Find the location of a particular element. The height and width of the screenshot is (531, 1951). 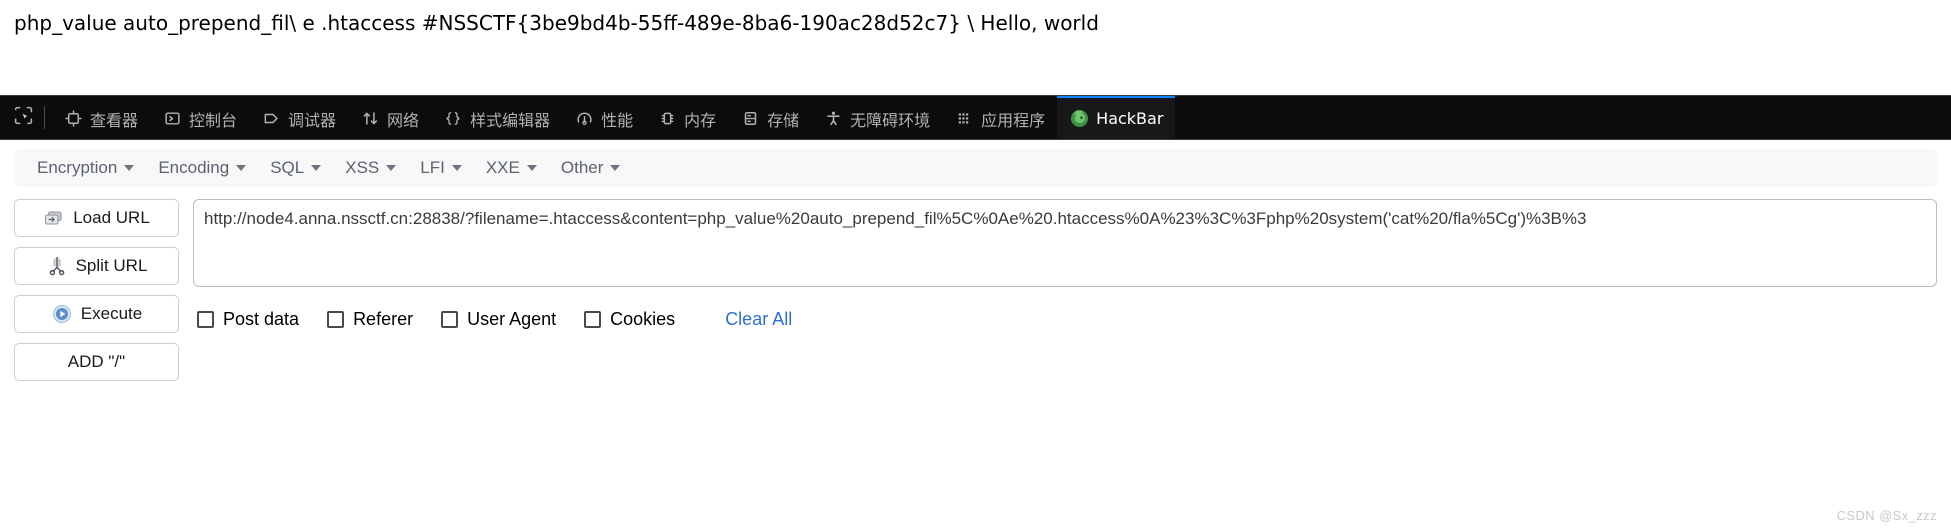

option-label: Referer is located at coordinates (383, 319).